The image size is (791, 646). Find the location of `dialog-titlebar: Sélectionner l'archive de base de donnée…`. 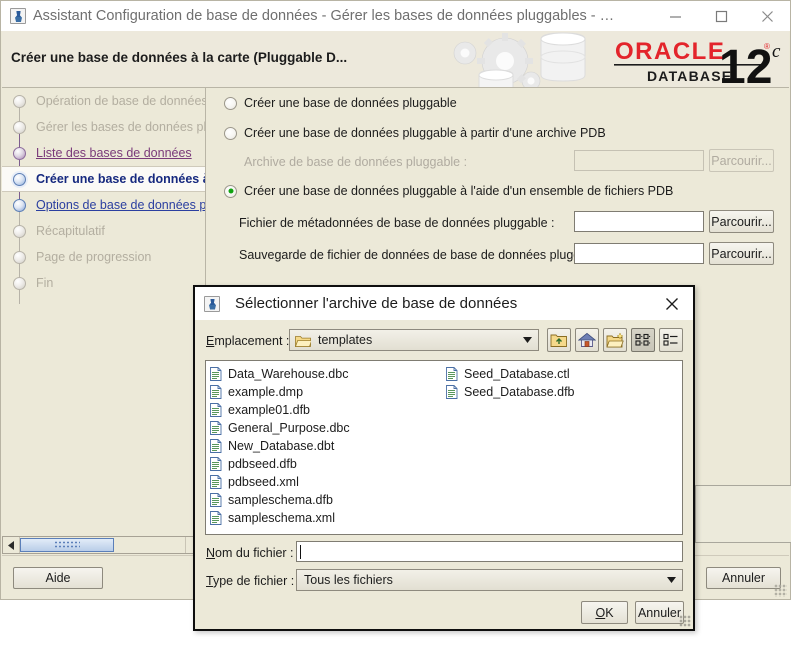

dialog-titlebar: Sélectionner l'archive de base de donnée… is located at coordinates (444, 303).